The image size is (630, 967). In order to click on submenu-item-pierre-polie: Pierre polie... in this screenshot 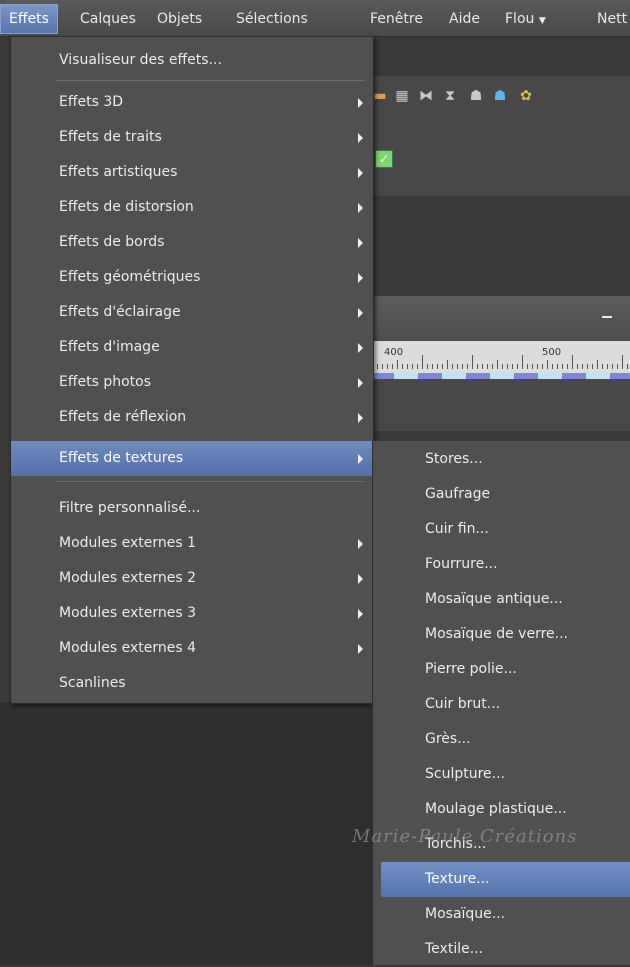, I will do `click(501, 669)`.